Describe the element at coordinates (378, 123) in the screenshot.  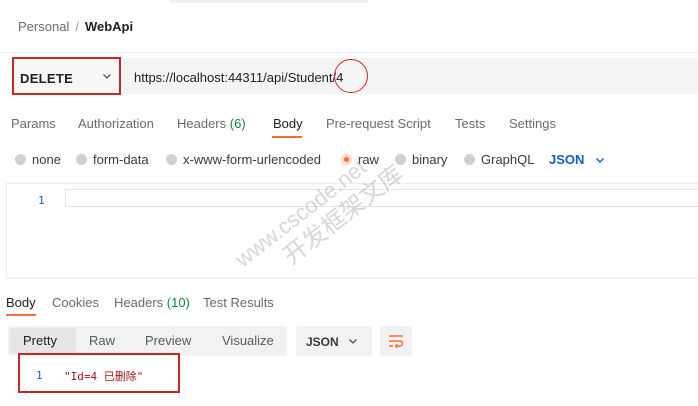
I see `tab-pre-request-script: Pre-request Script` at that location.